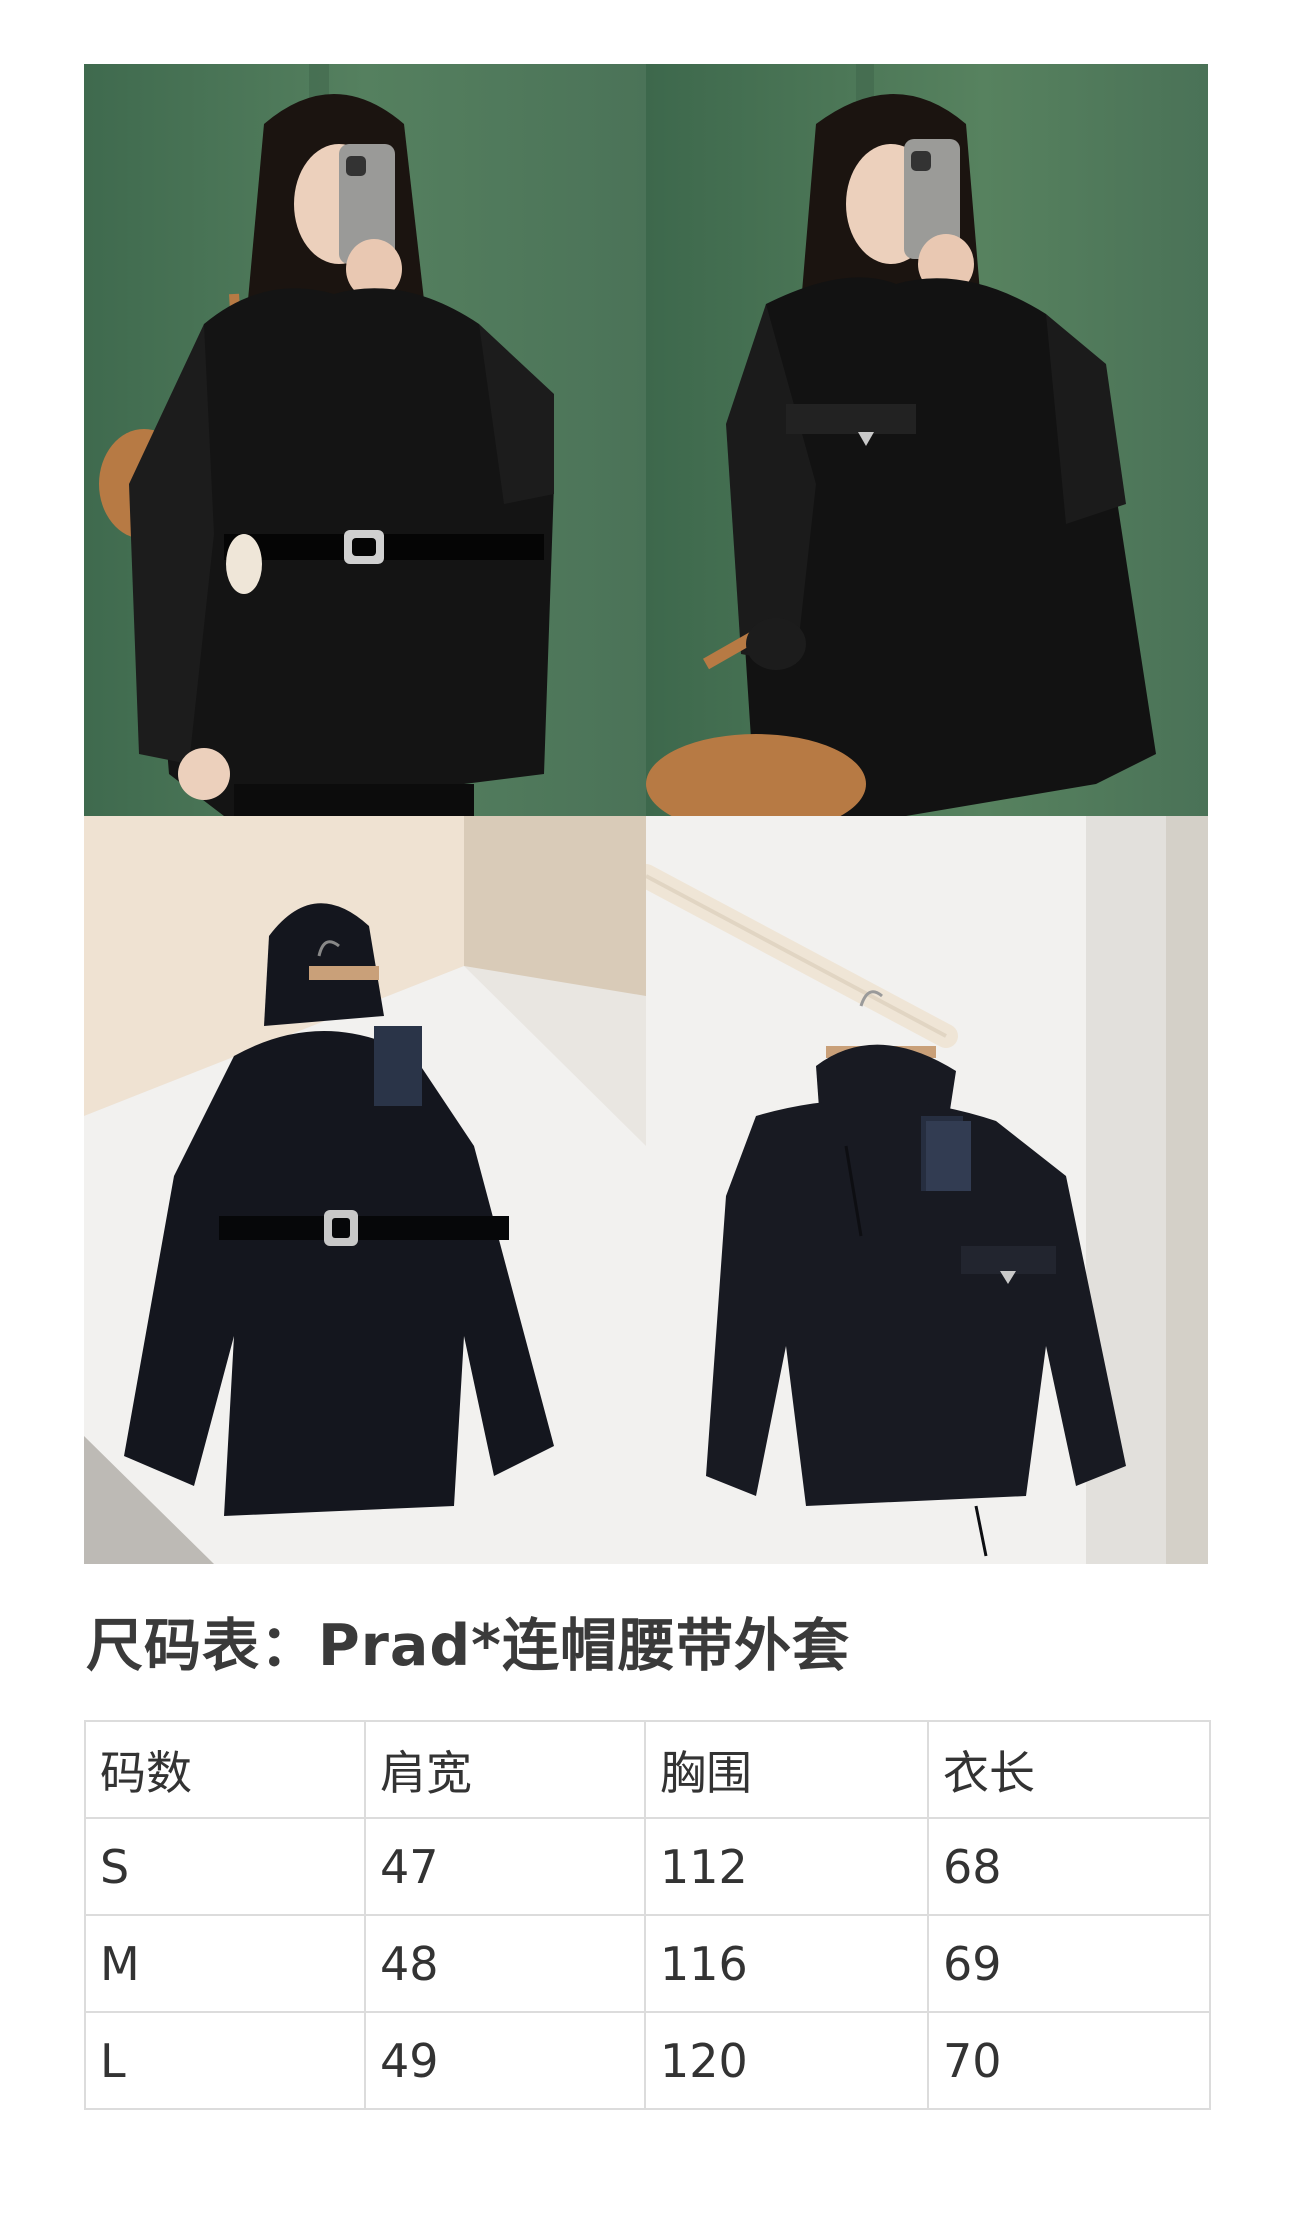 This screenshot has height=2235, width=1290. Describe the element at coordinates (786, 1769) in the screenshot. I see `header-chest: 胸围` at that location.